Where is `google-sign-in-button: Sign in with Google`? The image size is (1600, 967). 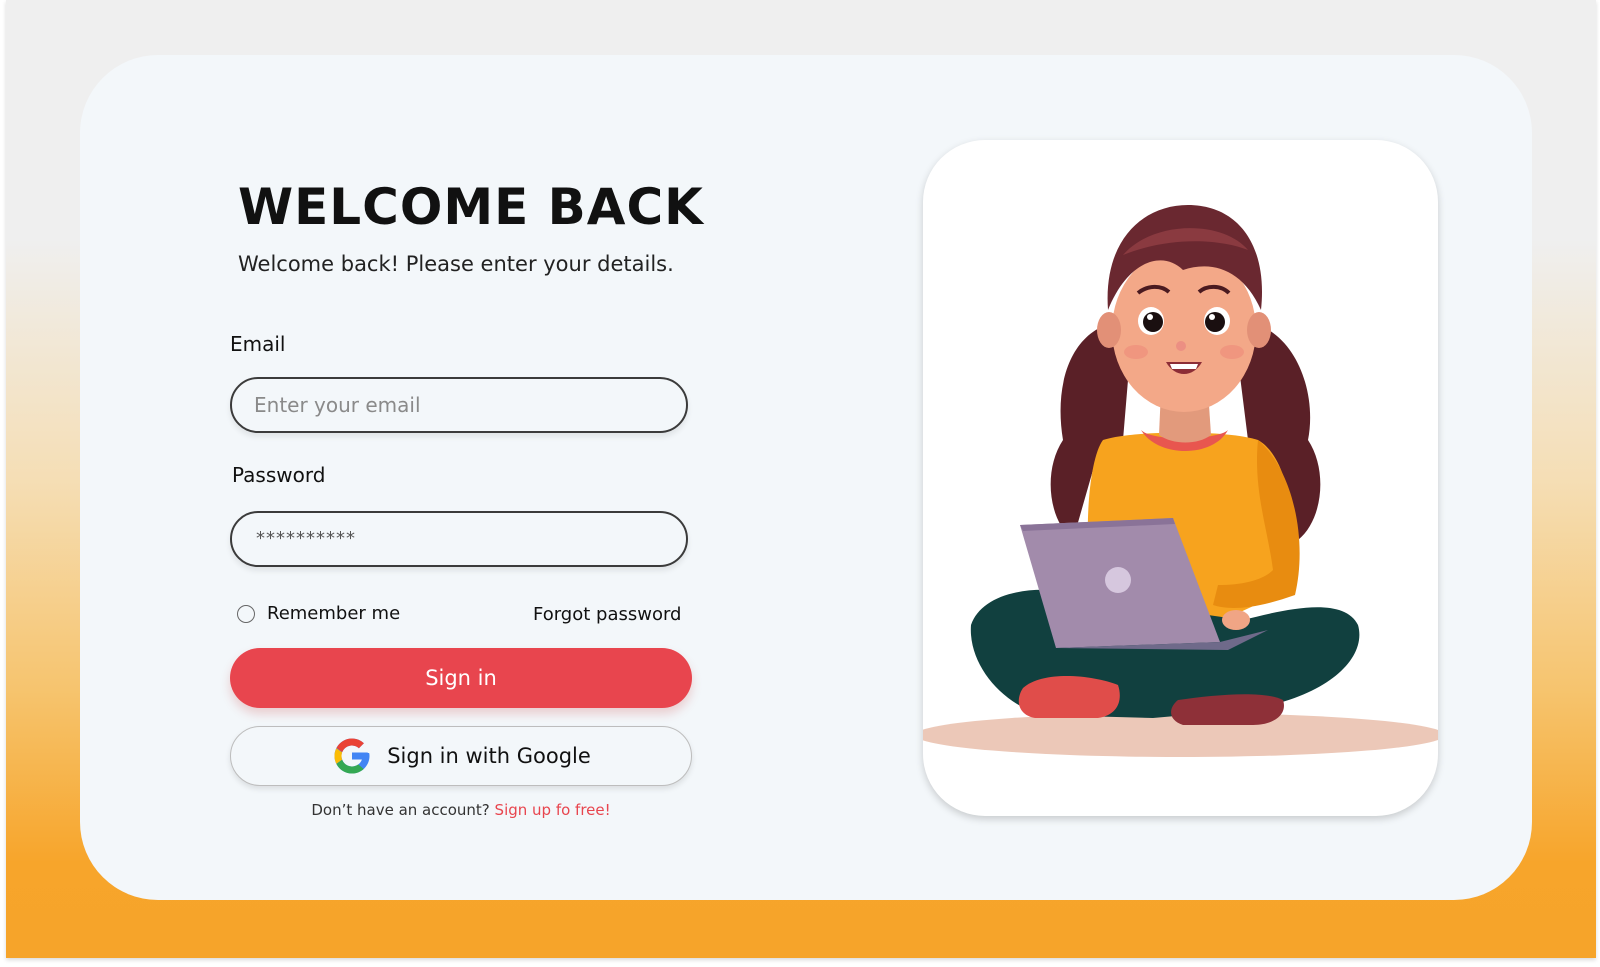
google-sign-in-button: Sign in with Google is located at coordinates (461, 756).